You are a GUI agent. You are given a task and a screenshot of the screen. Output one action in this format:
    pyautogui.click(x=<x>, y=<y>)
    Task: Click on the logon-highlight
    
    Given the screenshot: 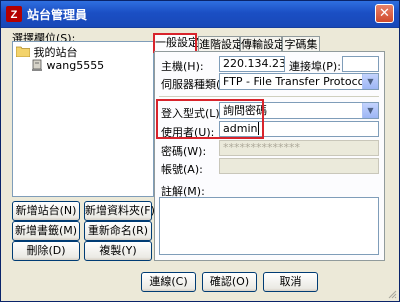 What is the action you would take?
    pyautogui.click(x=210, y=119)
    